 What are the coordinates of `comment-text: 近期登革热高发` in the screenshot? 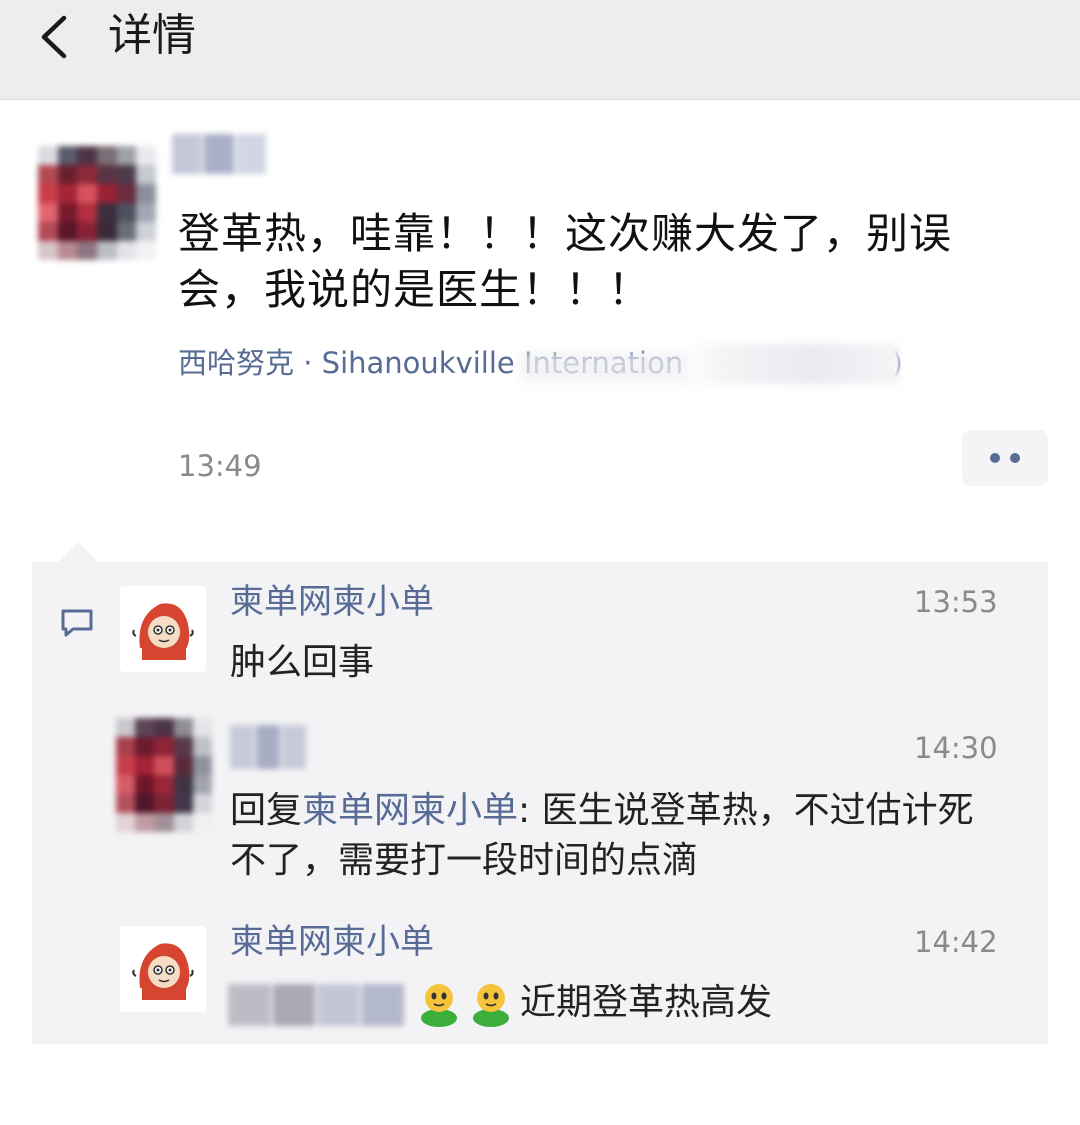 It's located at (646, 1003).